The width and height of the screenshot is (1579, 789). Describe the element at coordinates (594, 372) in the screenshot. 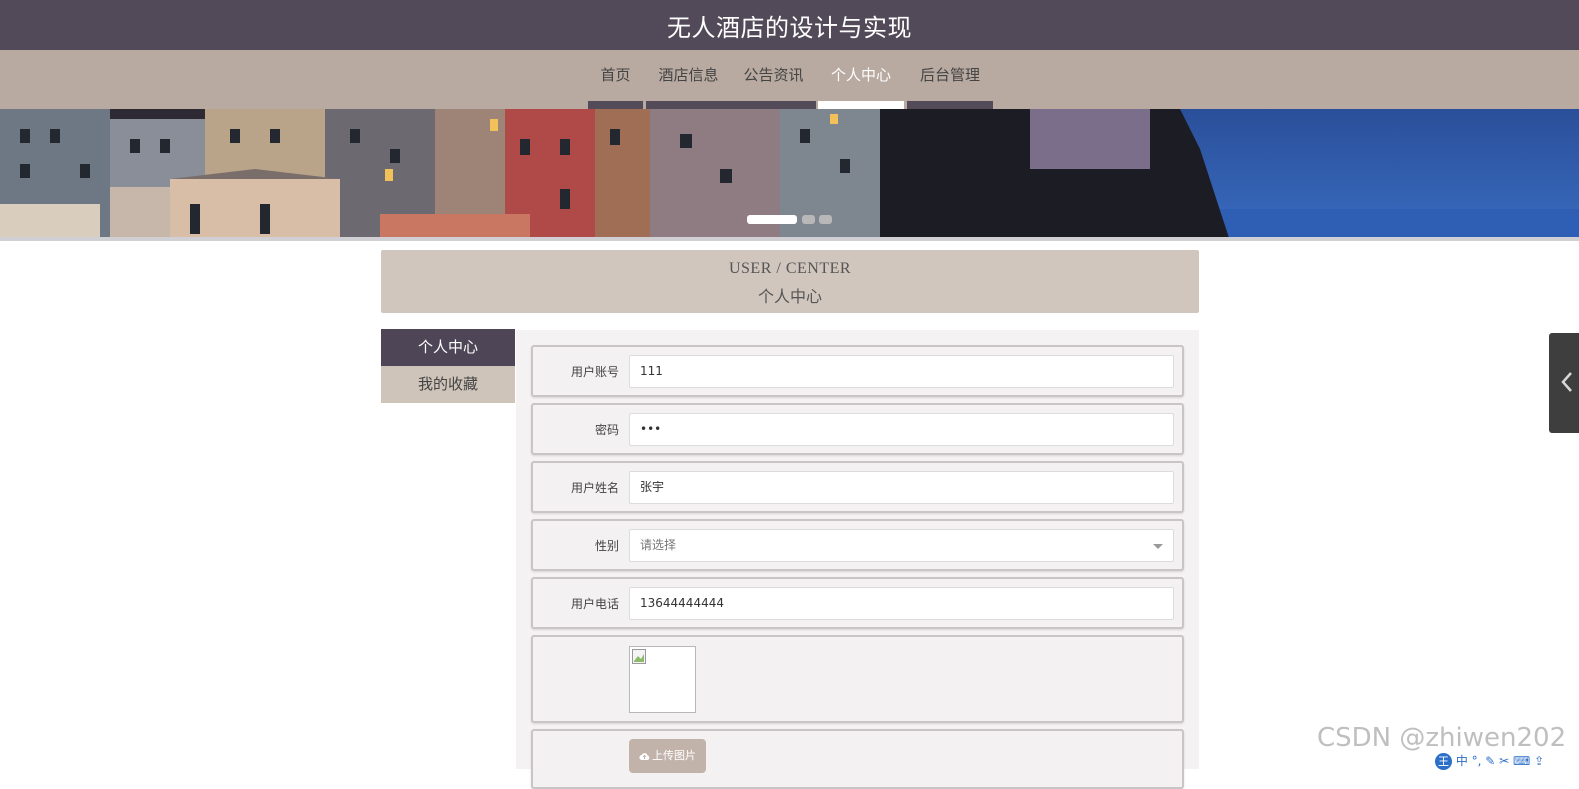

I see `account-label: 用户账号` at that location.